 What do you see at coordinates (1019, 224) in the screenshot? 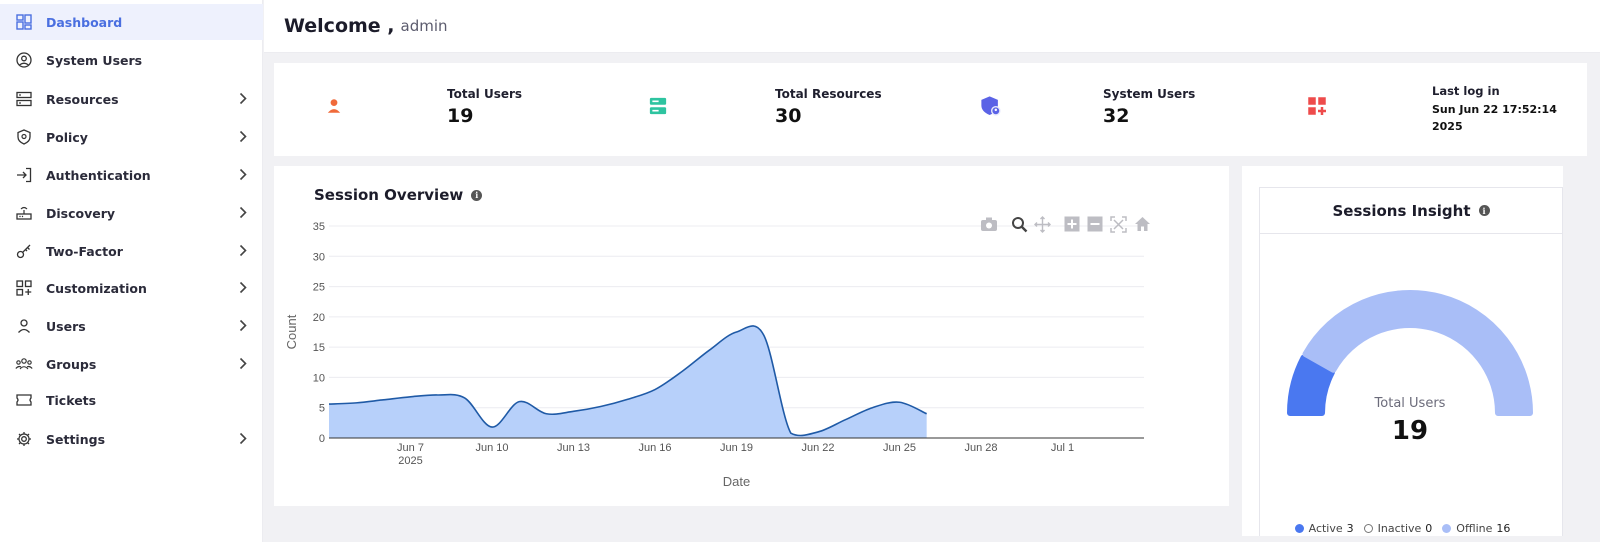
I see `zoom-icon` at bounding box center [1019, 224].